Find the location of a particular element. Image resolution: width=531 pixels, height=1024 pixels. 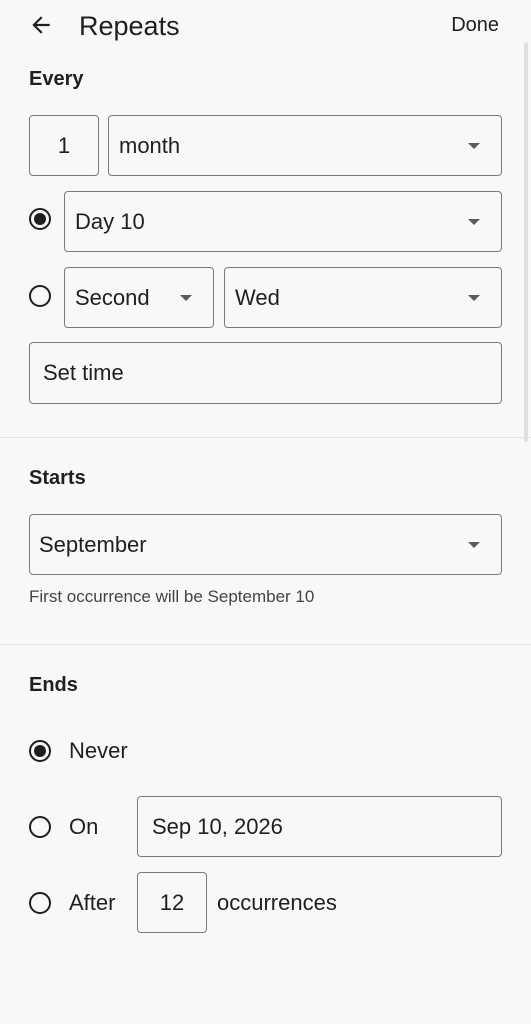

occurrence-count-value: 12 is located at coordinates (172, 902).